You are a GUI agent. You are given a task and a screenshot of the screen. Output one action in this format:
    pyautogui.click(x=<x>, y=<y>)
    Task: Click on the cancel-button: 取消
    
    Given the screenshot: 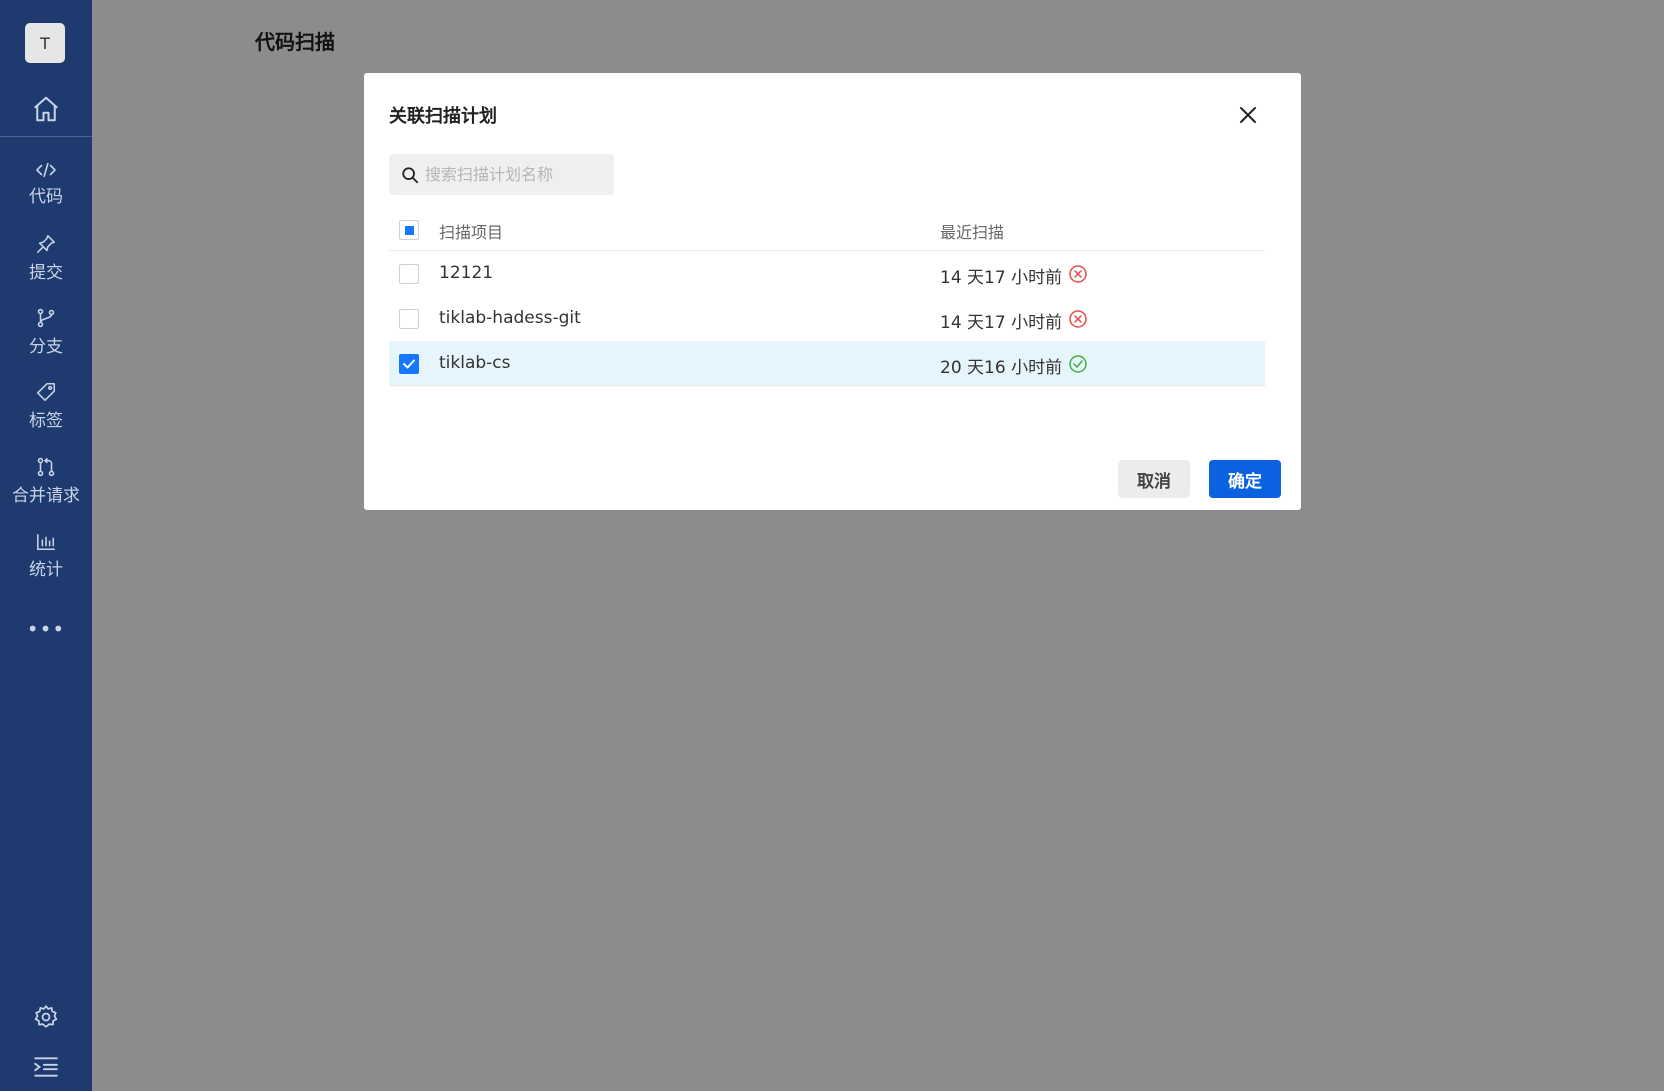 What is the action you would take?
    pyautogui.click(x=1154, y=479)
    